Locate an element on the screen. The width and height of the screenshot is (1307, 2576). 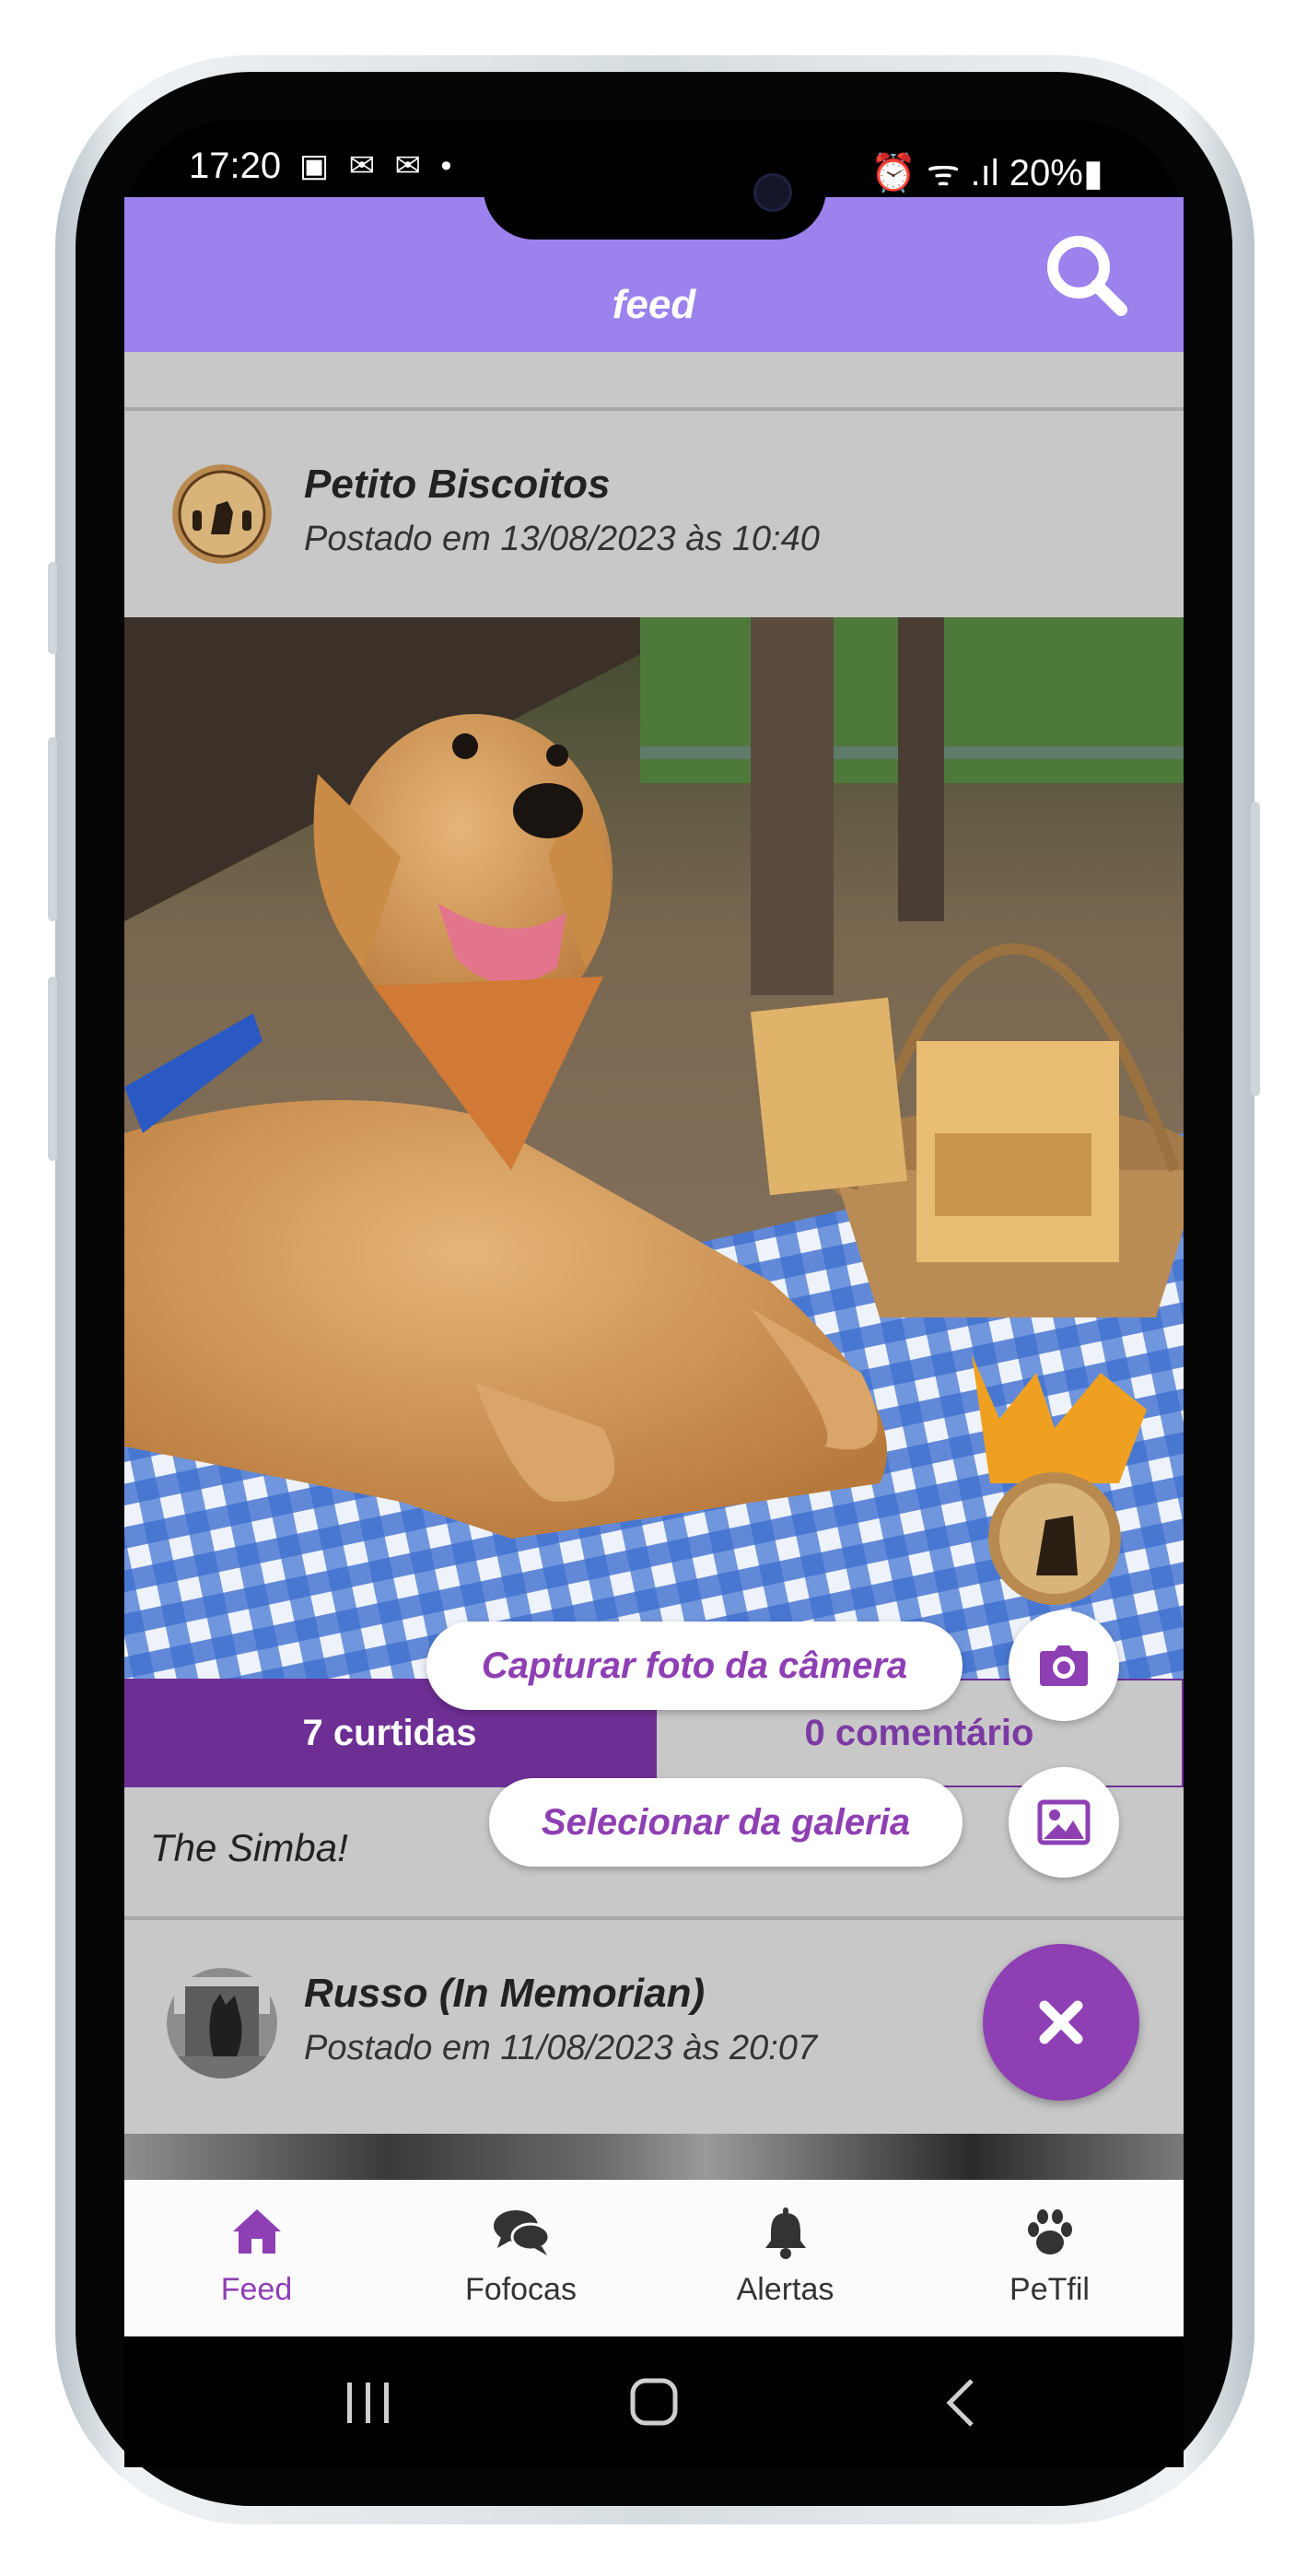
front-camera is located at coordinates (773, 192).